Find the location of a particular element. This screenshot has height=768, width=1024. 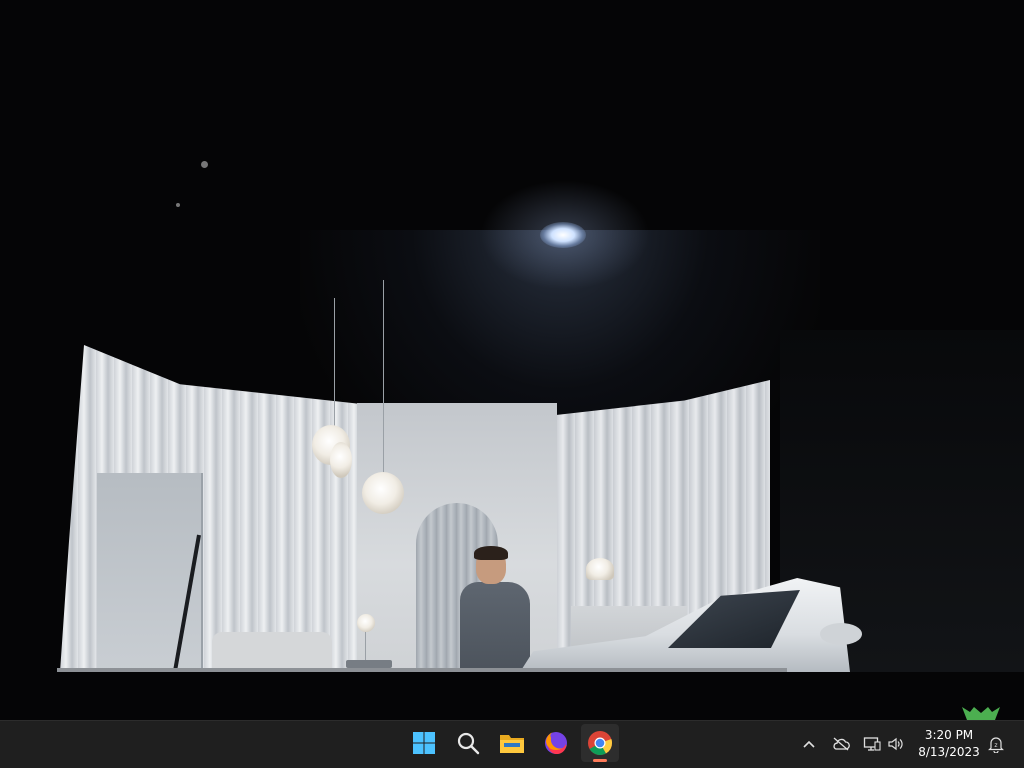

firefox-button is located at coordinates (556, 743).